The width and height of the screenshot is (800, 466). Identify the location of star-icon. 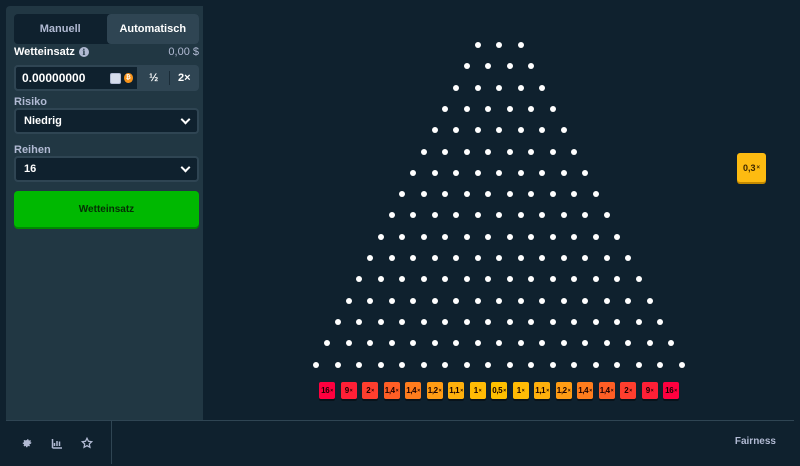
(87, 442).